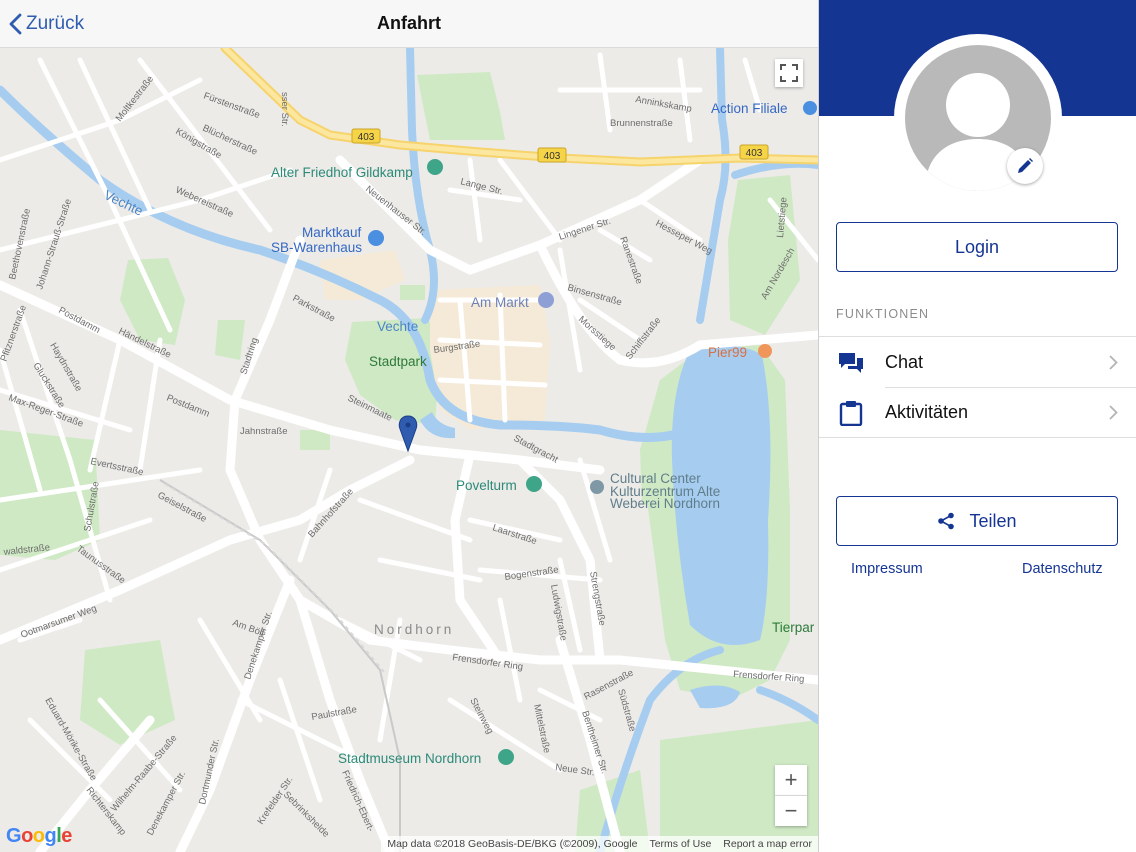 Image resolution: width=1136 pixels, height=852 pixels. Describe the element at coordinates (887, 569) in the screenshot. I see `impressum-link: Impressum` at that location.